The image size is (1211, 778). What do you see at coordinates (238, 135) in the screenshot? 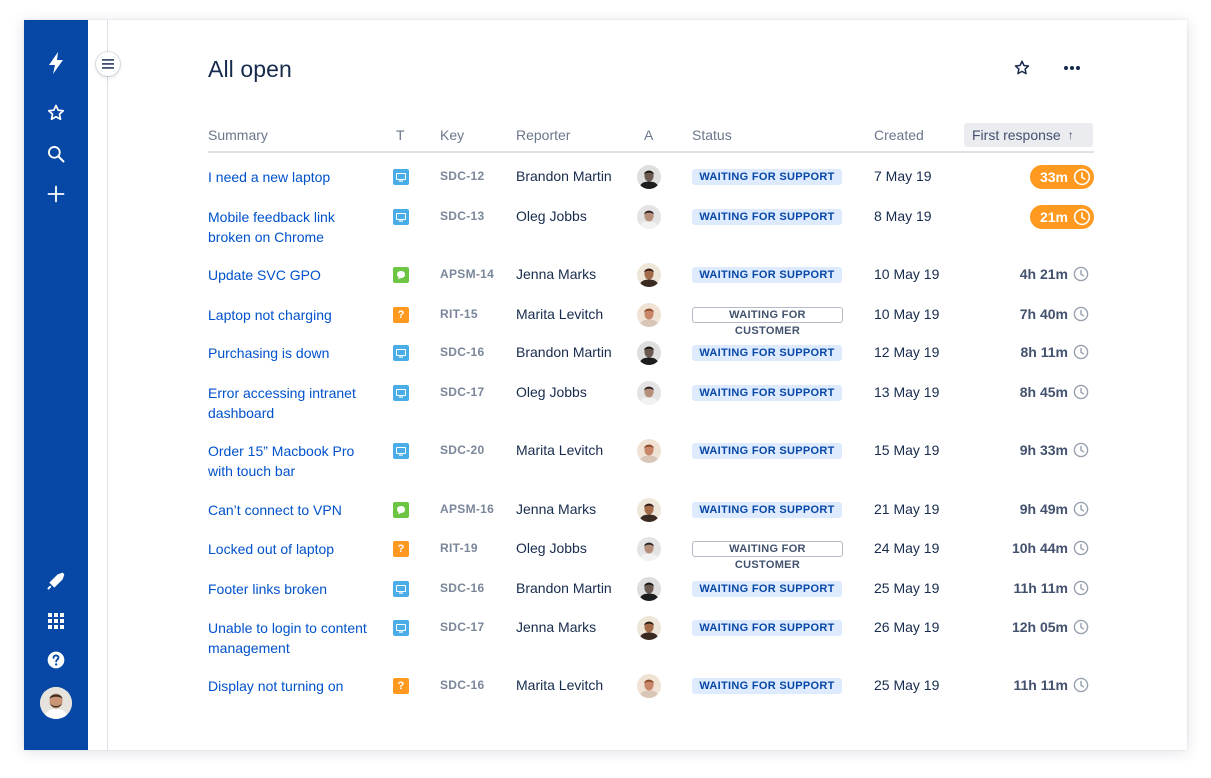
I see `column-header-summary: Summary` at bounding box center [238, 135].